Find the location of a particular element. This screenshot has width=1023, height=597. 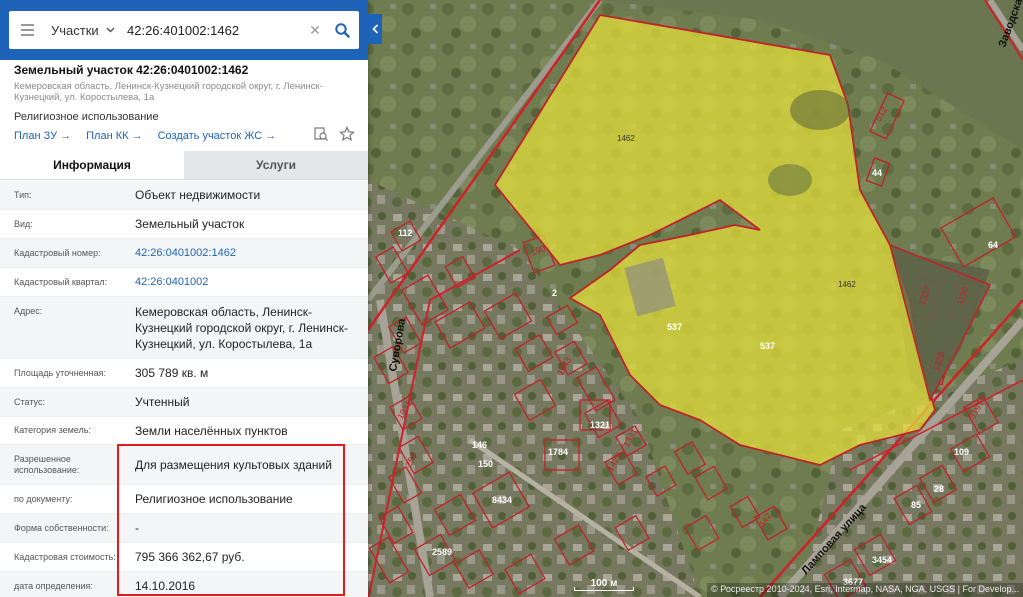

row-value: 14.10.2016 is located at coordinates (165, 586).